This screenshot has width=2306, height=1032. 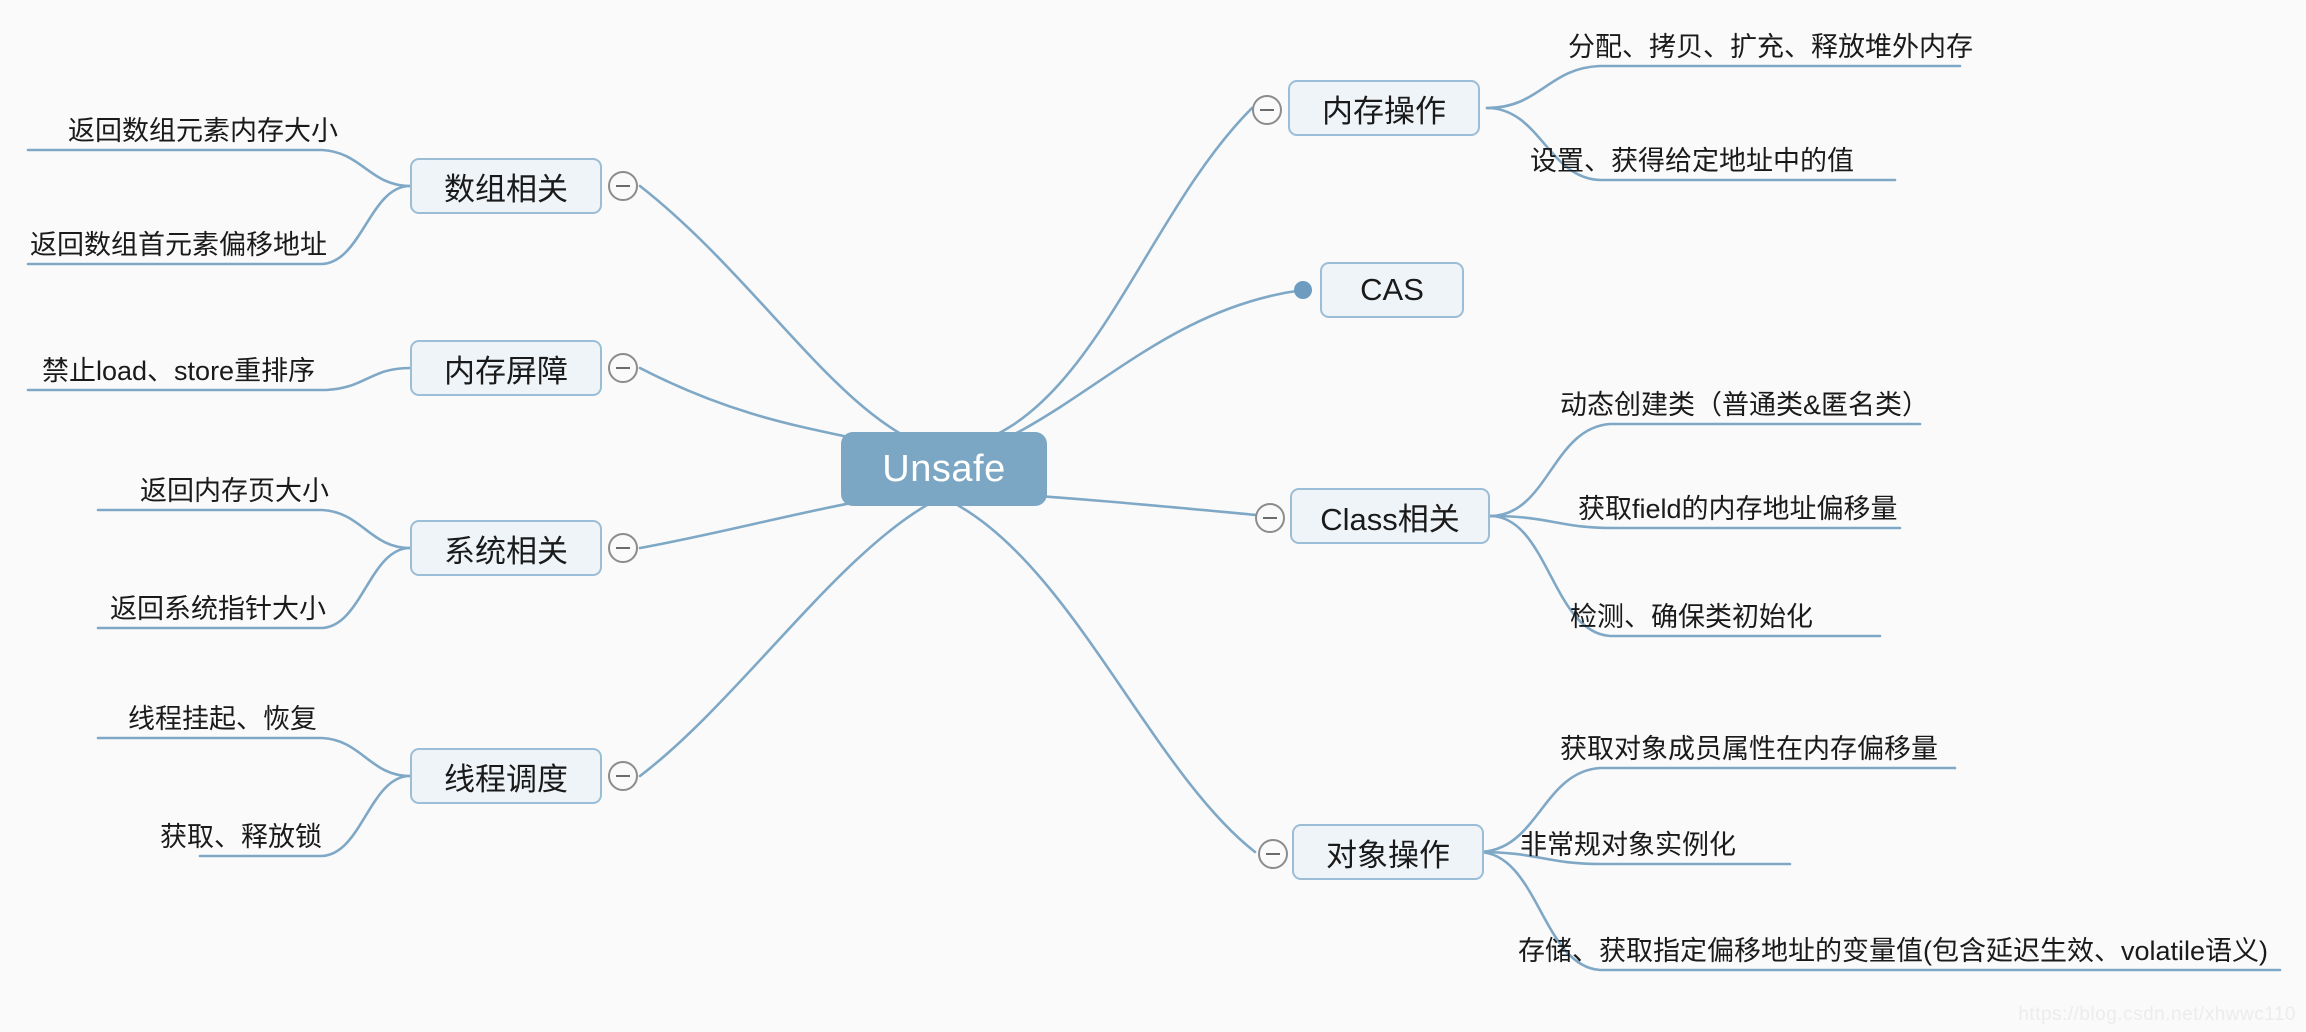 What do you see at coordinates (1273, 854) in the screenshot?
I see `collapse-toggle-object-ops` at bounding box center [1273, 854].